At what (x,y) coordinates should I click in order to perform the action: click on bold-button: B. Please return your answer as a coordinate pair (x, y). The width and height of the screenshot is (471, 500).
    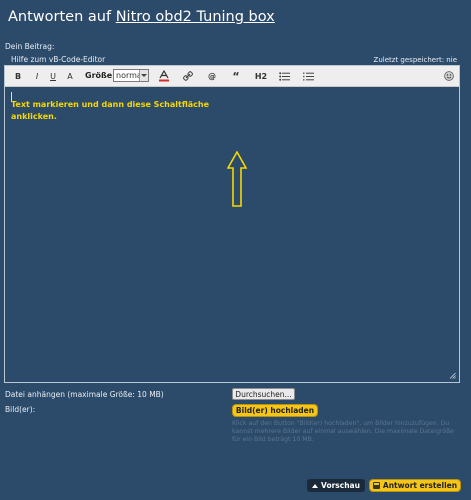
    Looking at the image, I should click on (18, 76).